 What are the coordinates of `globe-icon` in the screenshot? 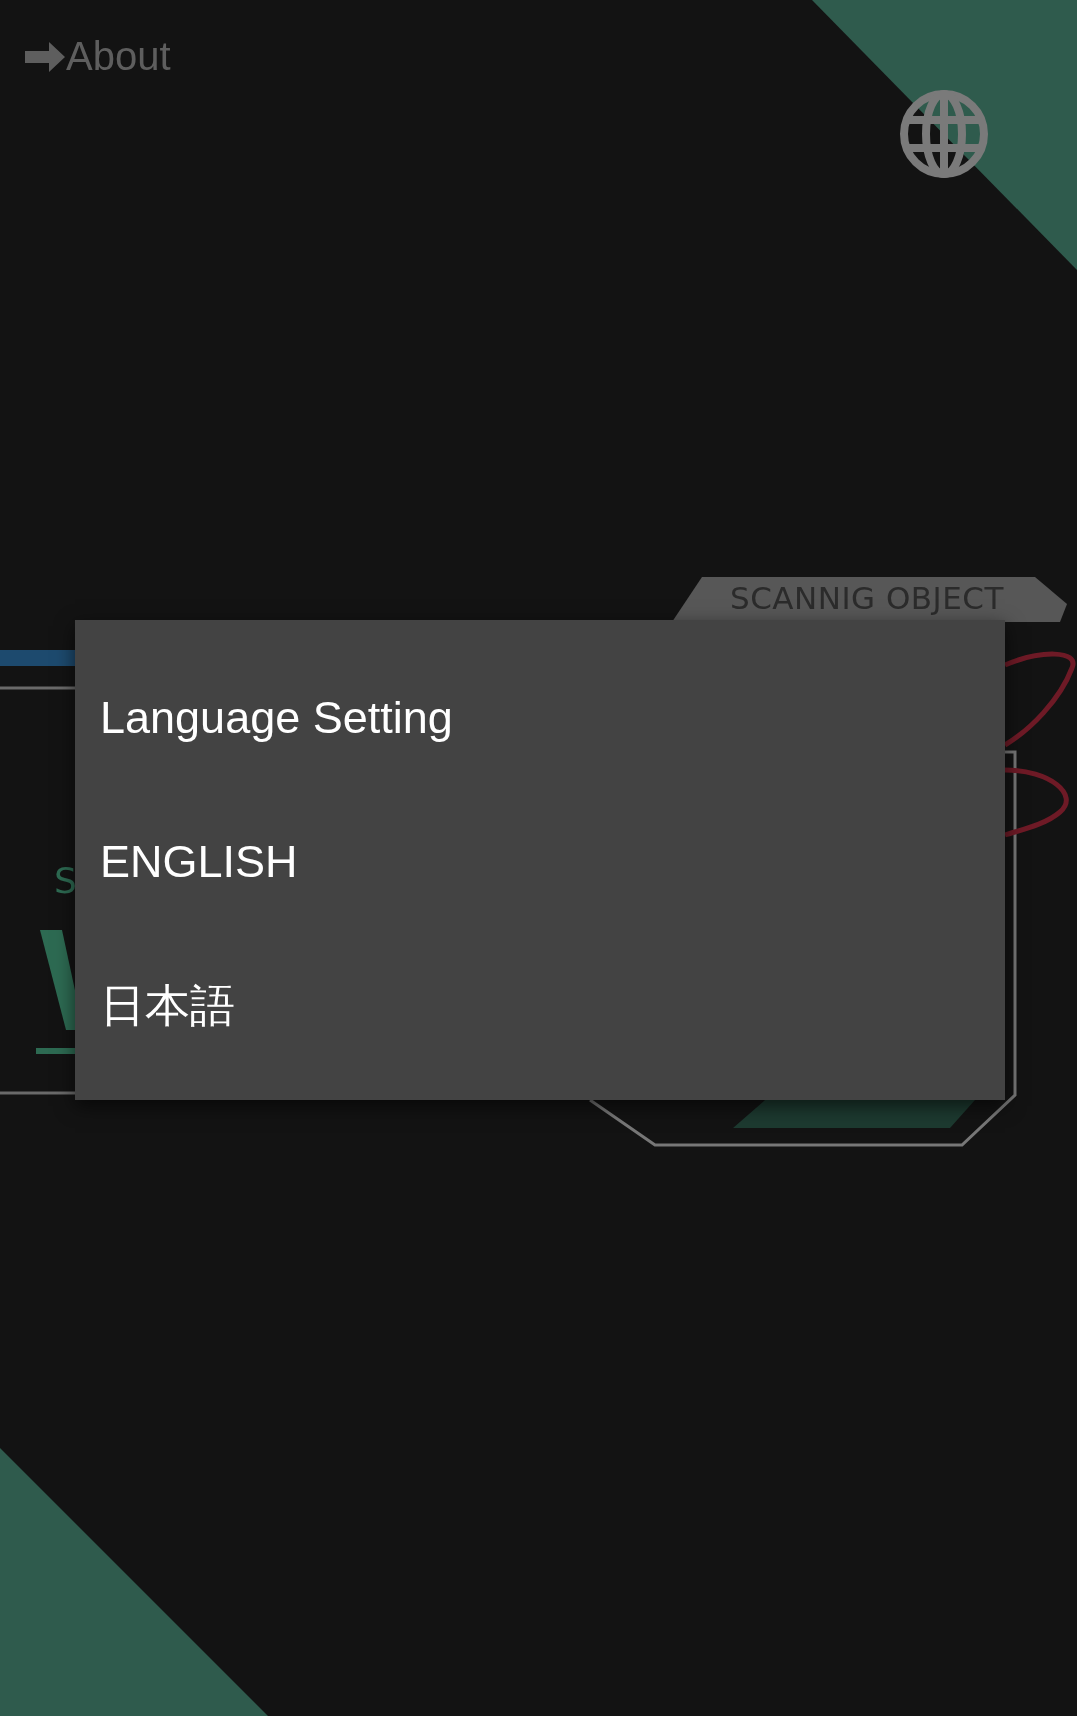 It's located at (944, 134).